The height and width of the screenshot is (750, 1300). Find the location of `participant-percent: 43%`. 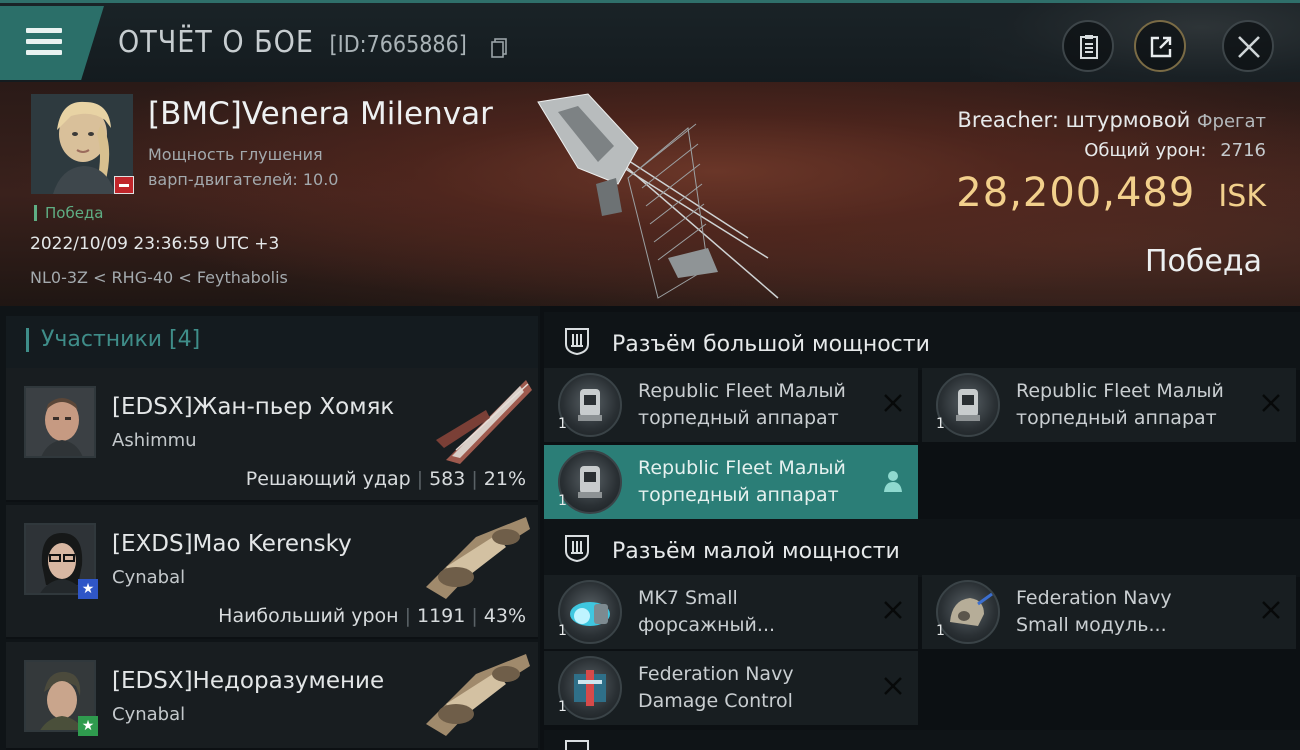

participant-percent: 43% is located at coordinates (504, 616).